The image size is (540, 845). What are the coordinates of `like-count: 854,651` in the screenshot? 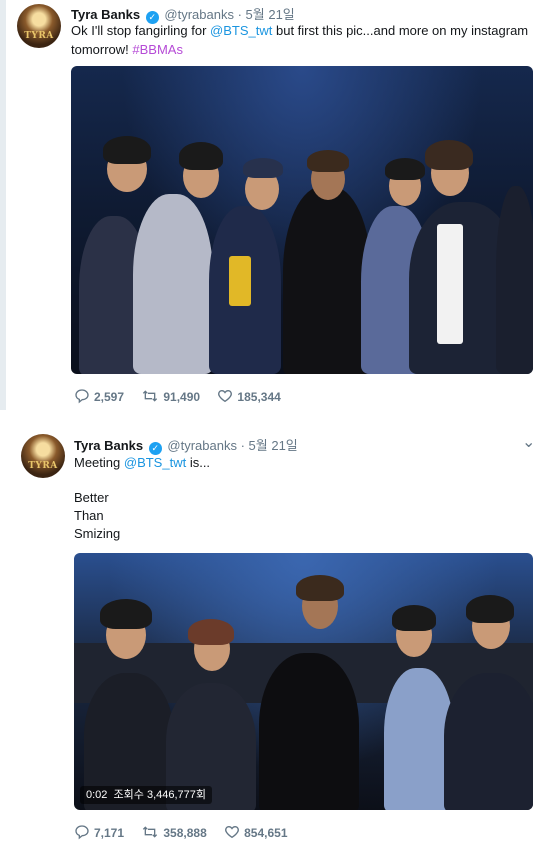 It's located at (266, 833).